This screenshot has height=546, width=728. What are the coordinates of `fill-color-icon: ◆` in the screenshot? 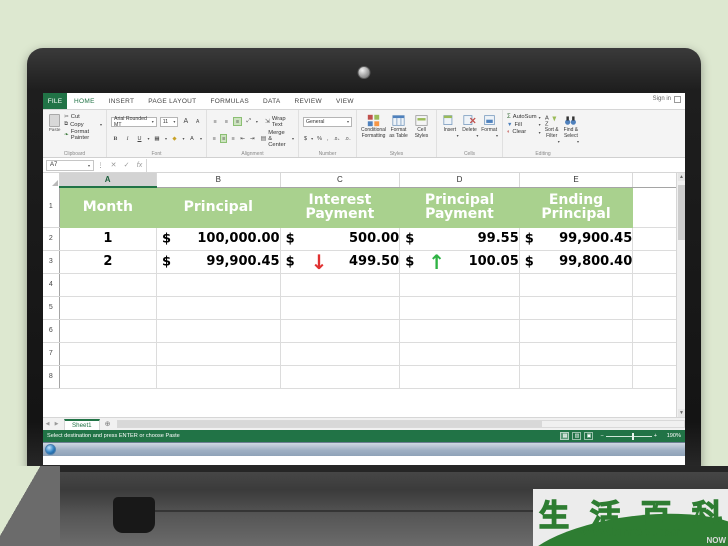 It's located at (174, 138).